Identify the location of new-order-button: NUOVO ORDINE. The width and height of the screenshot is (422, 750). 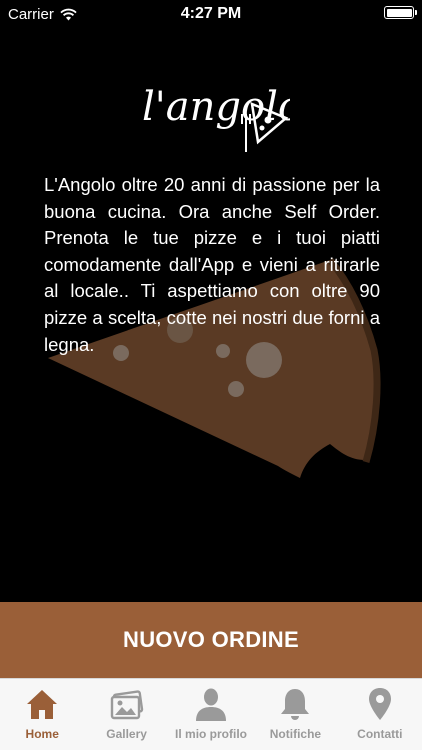
(211, 640).